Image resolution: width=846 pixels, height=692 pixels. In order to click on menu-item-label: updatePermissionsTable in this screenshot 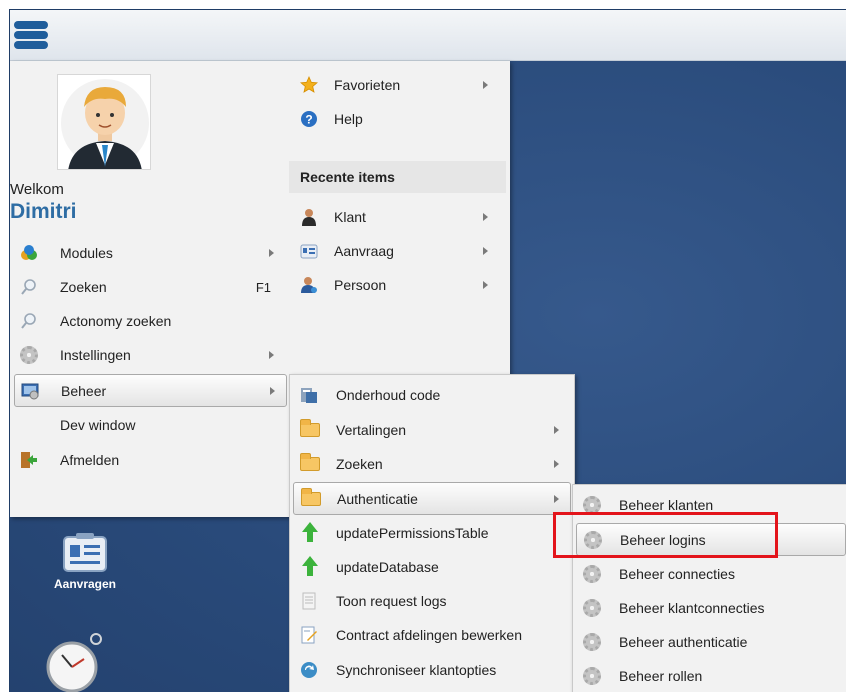, I will do `click(412, 533)`.